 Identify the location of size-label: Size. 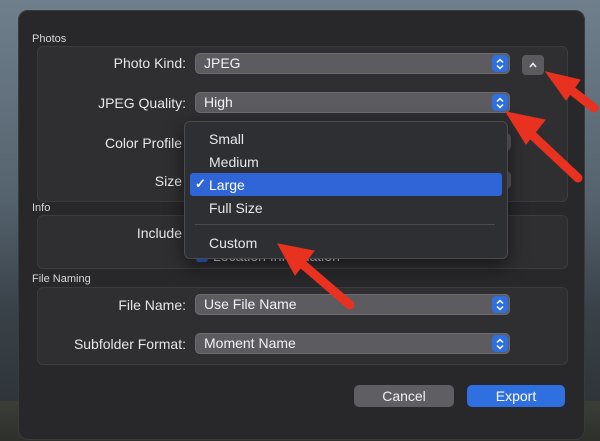
(168, 181).